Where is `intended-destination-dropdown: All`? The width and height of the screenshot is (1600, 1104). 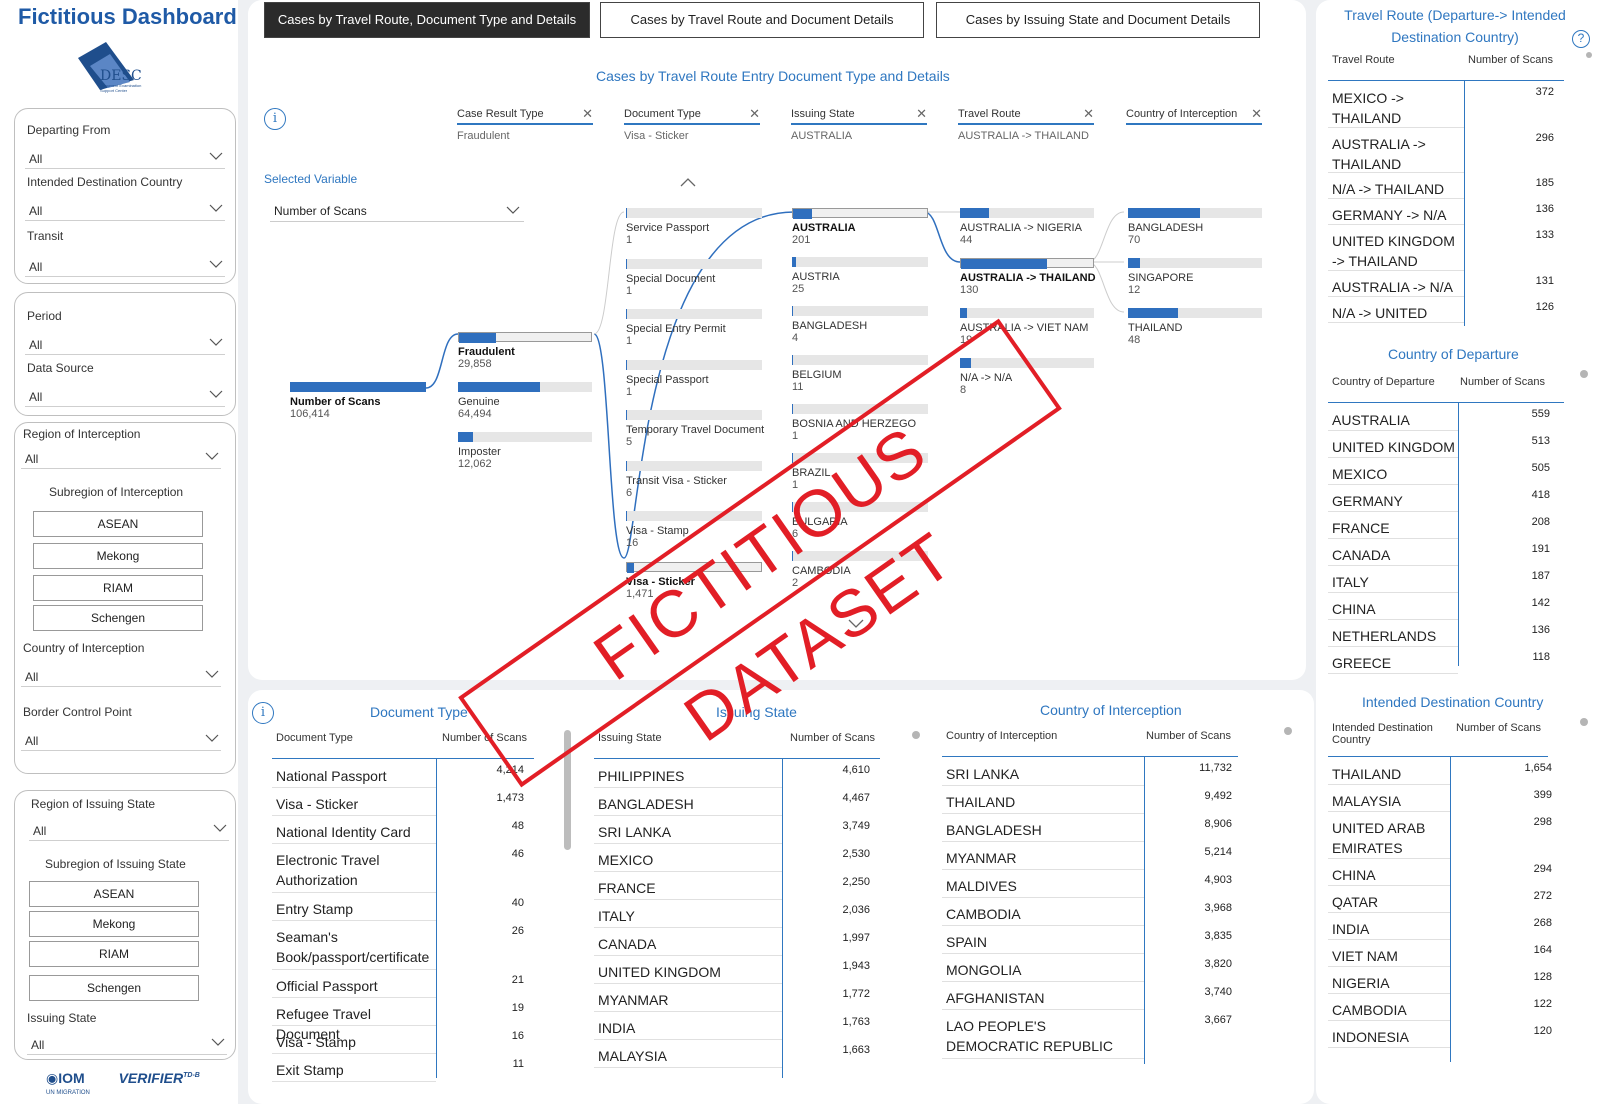
intended-destination-dropdown: All is located at coordinates (125, 210).